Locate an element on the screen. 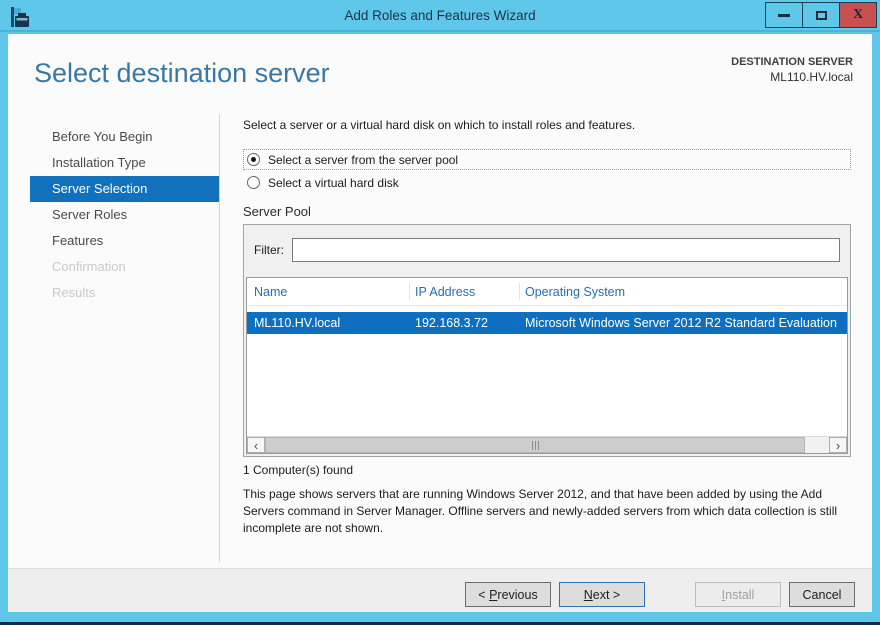 The width and height of the screenshot is (880, 625). column-header-ip-address: IP Address is located at coordinates (445, 292).